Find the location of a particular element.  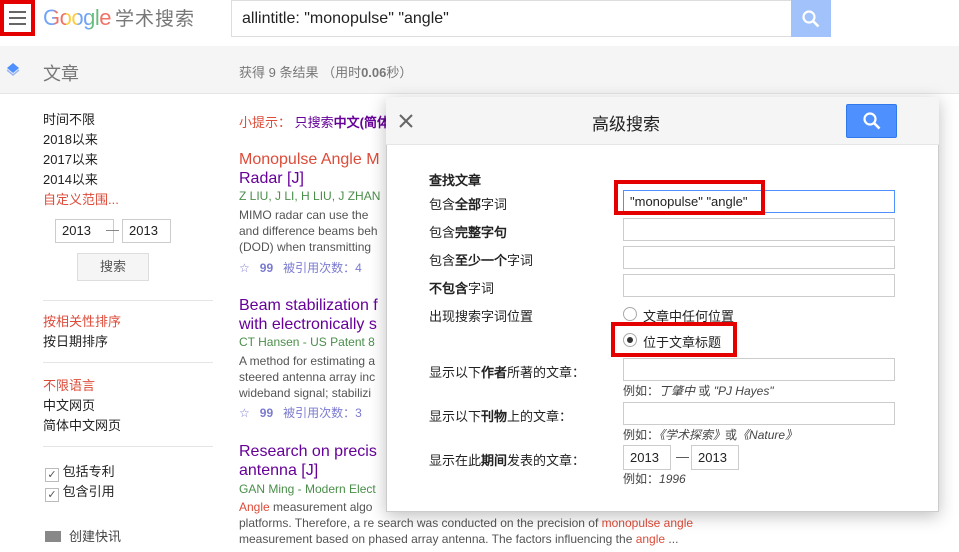

dialog-title: 高级搜索 is located at coordinates (626, 124).